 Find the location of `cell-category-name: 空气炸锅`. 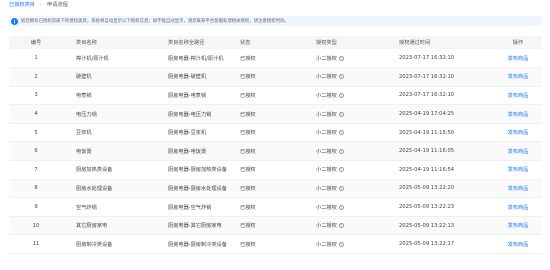

cell-category-name: 空气炸锅 is located at coordinates (115, 207).